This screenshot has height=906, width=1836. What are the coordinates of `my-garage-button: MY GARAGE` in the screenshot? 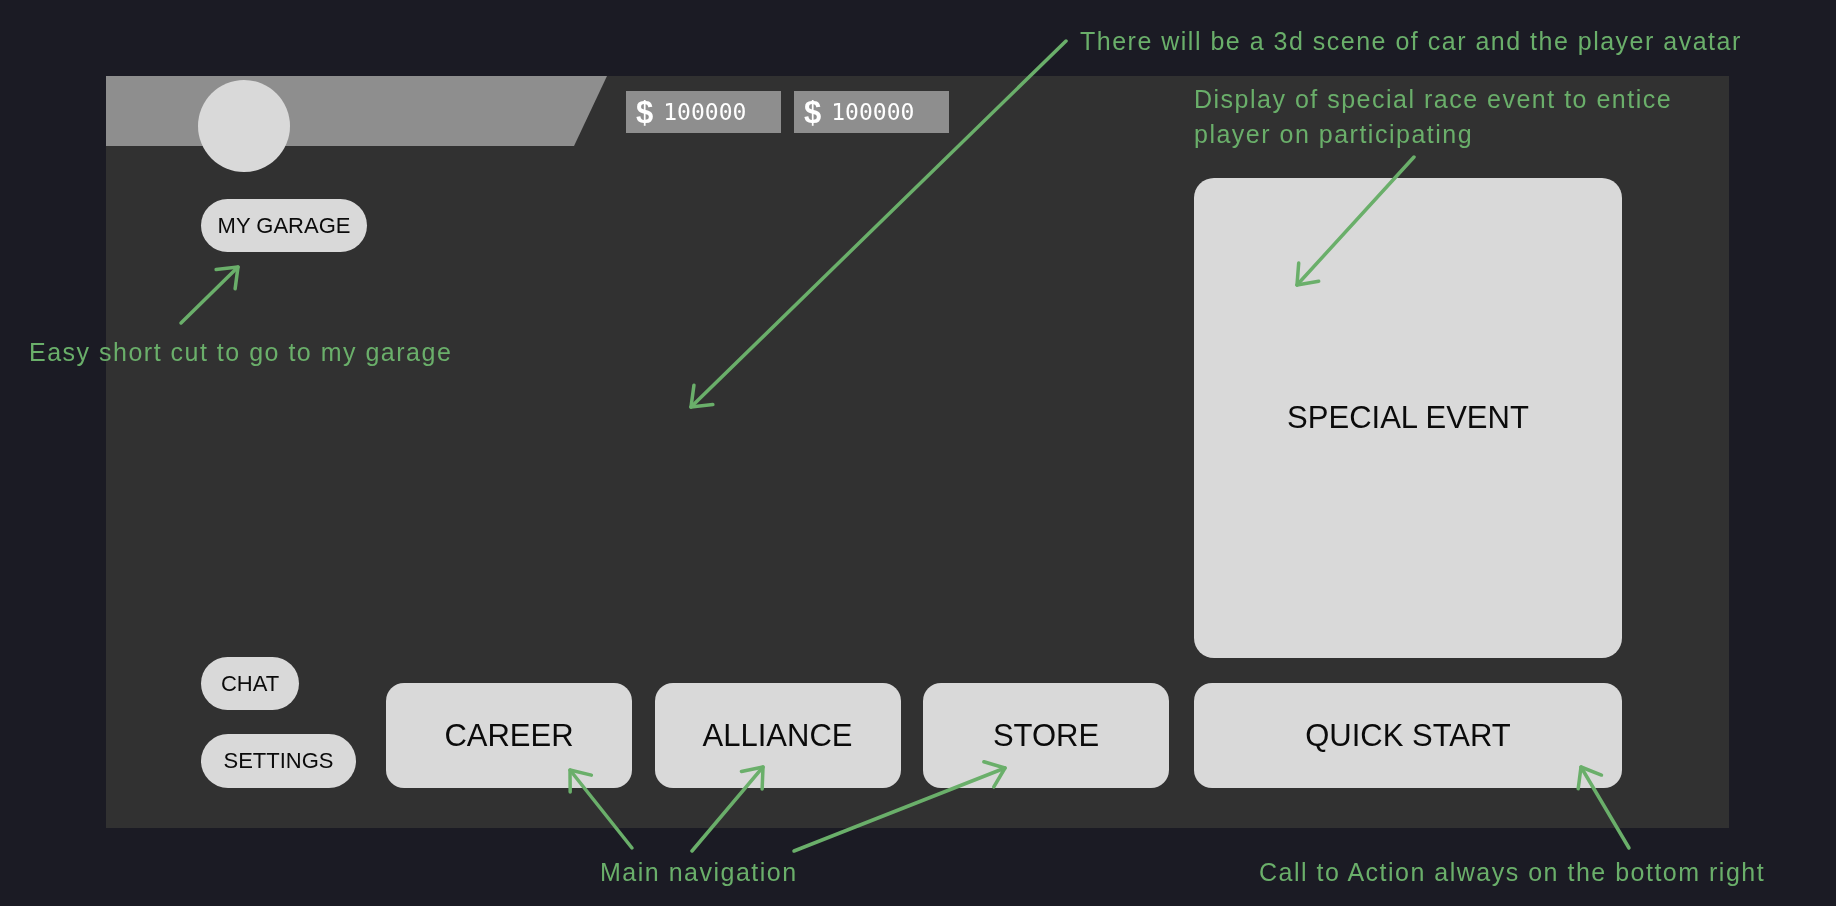 It's located at (284, 225).